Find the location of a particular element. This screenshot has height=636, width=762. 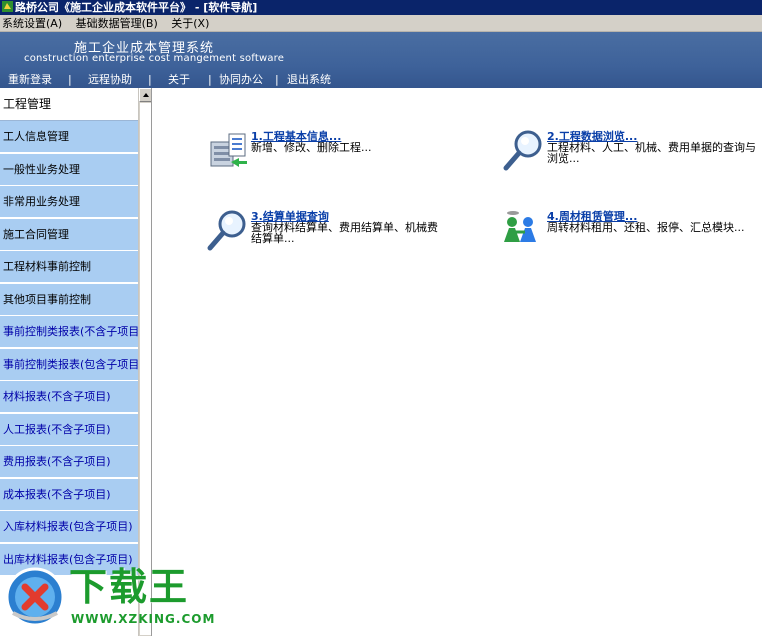

sidebar-item-expense-report: 费用报表(不含子项目) is located at coordinates (69, 462).